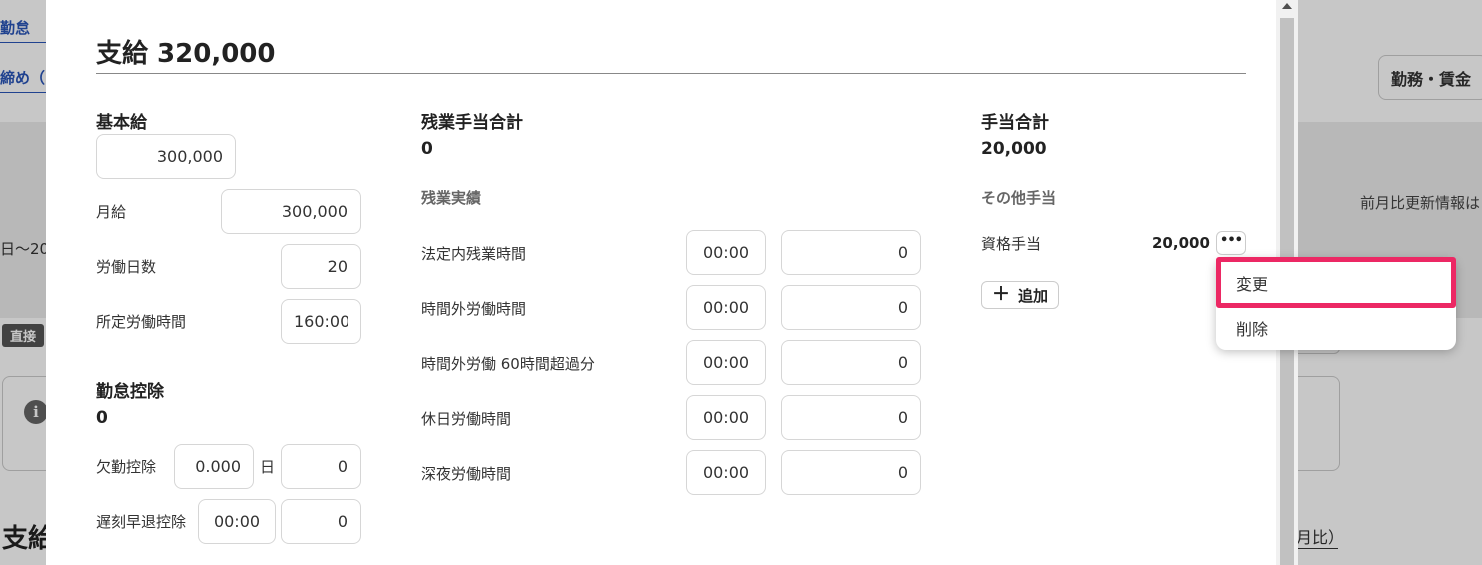 The image size is (1482, 565). Describe the element at coordinates (268, 467) in the screenshot. I see `days-unit-label: 日` at that location.